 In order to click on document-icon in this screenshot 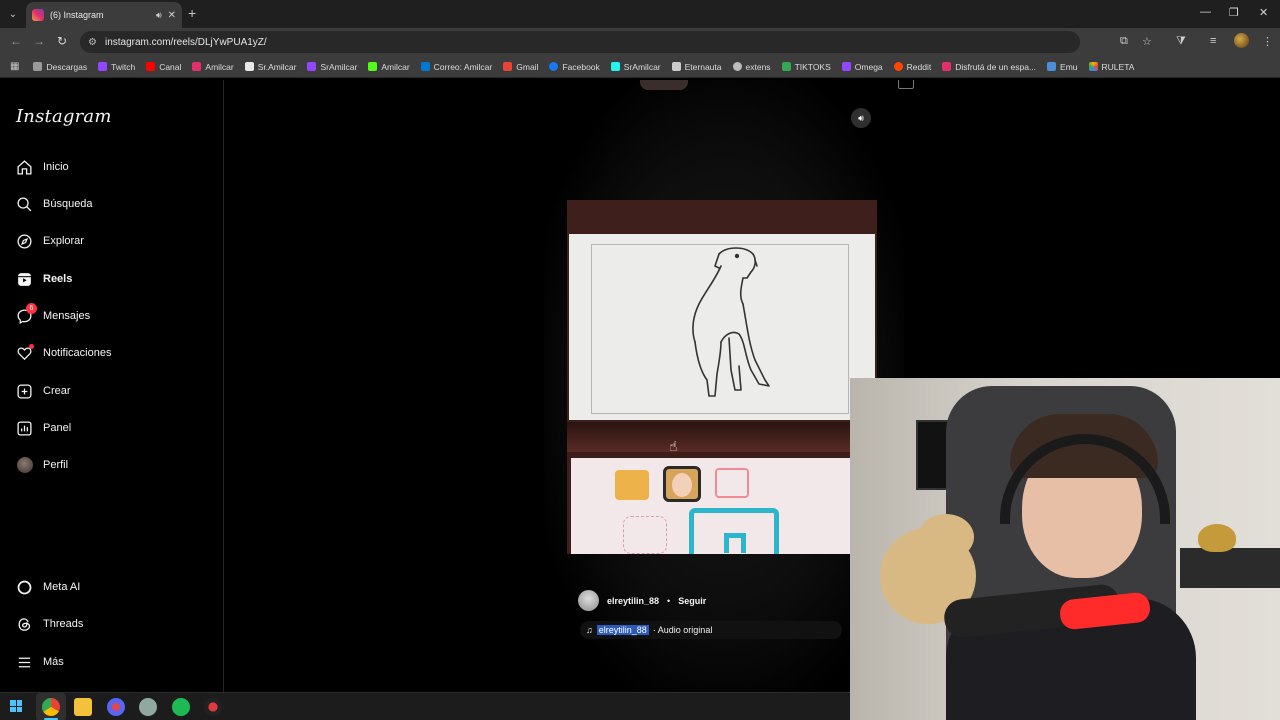, I will do `click(676, 66)`.